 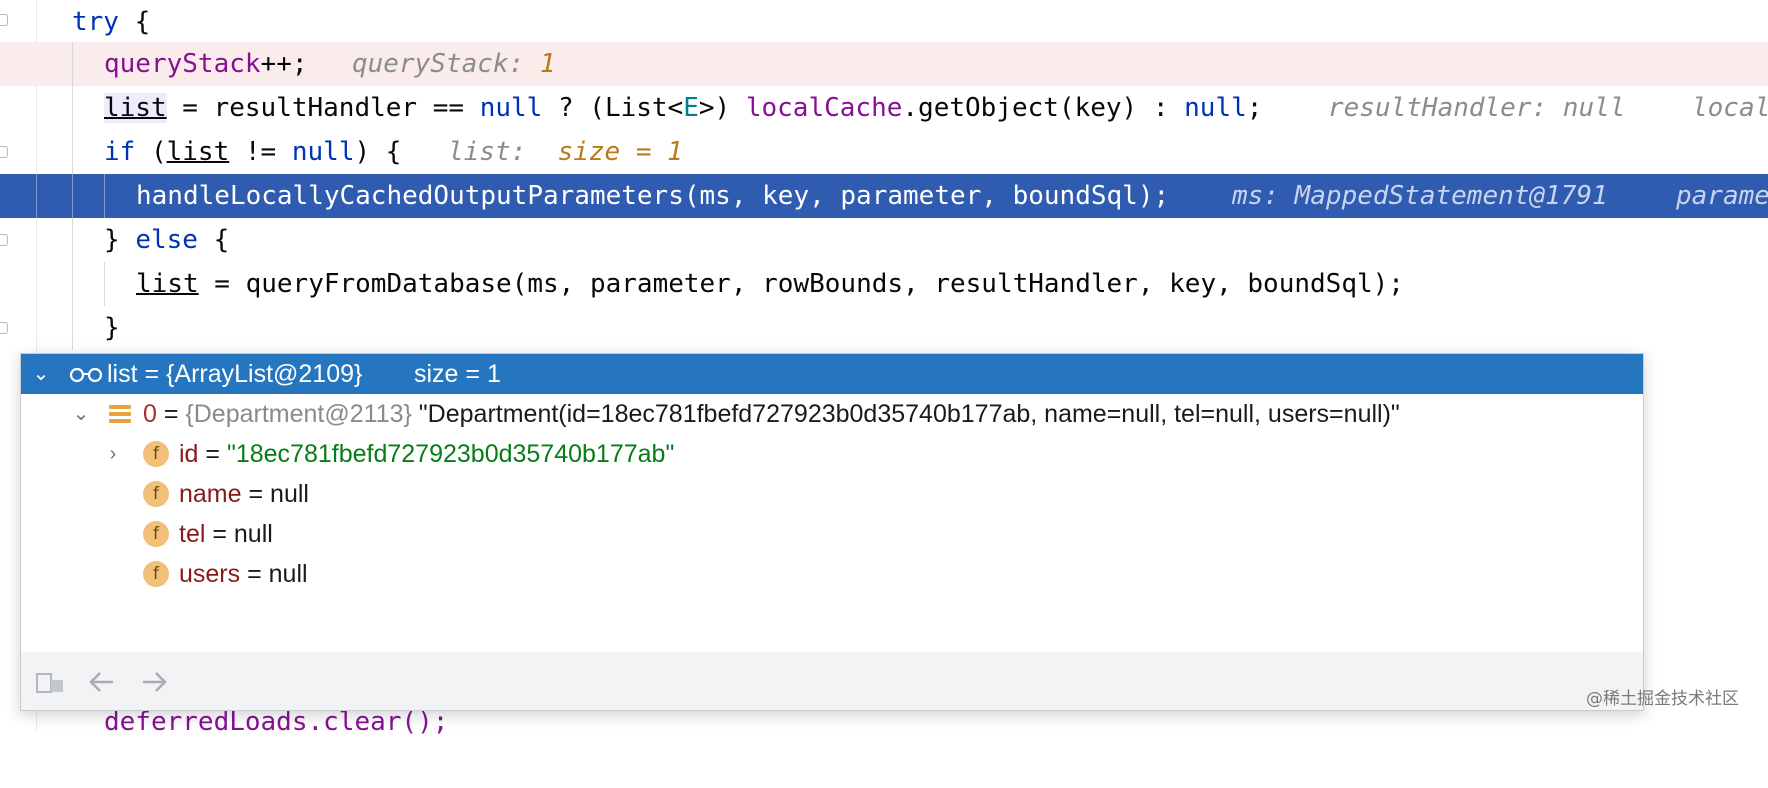 What do you see at coordinates (884, 328) in the screenshot?
I see `code-line-close-brace: }` at bounding box center [884, 328].